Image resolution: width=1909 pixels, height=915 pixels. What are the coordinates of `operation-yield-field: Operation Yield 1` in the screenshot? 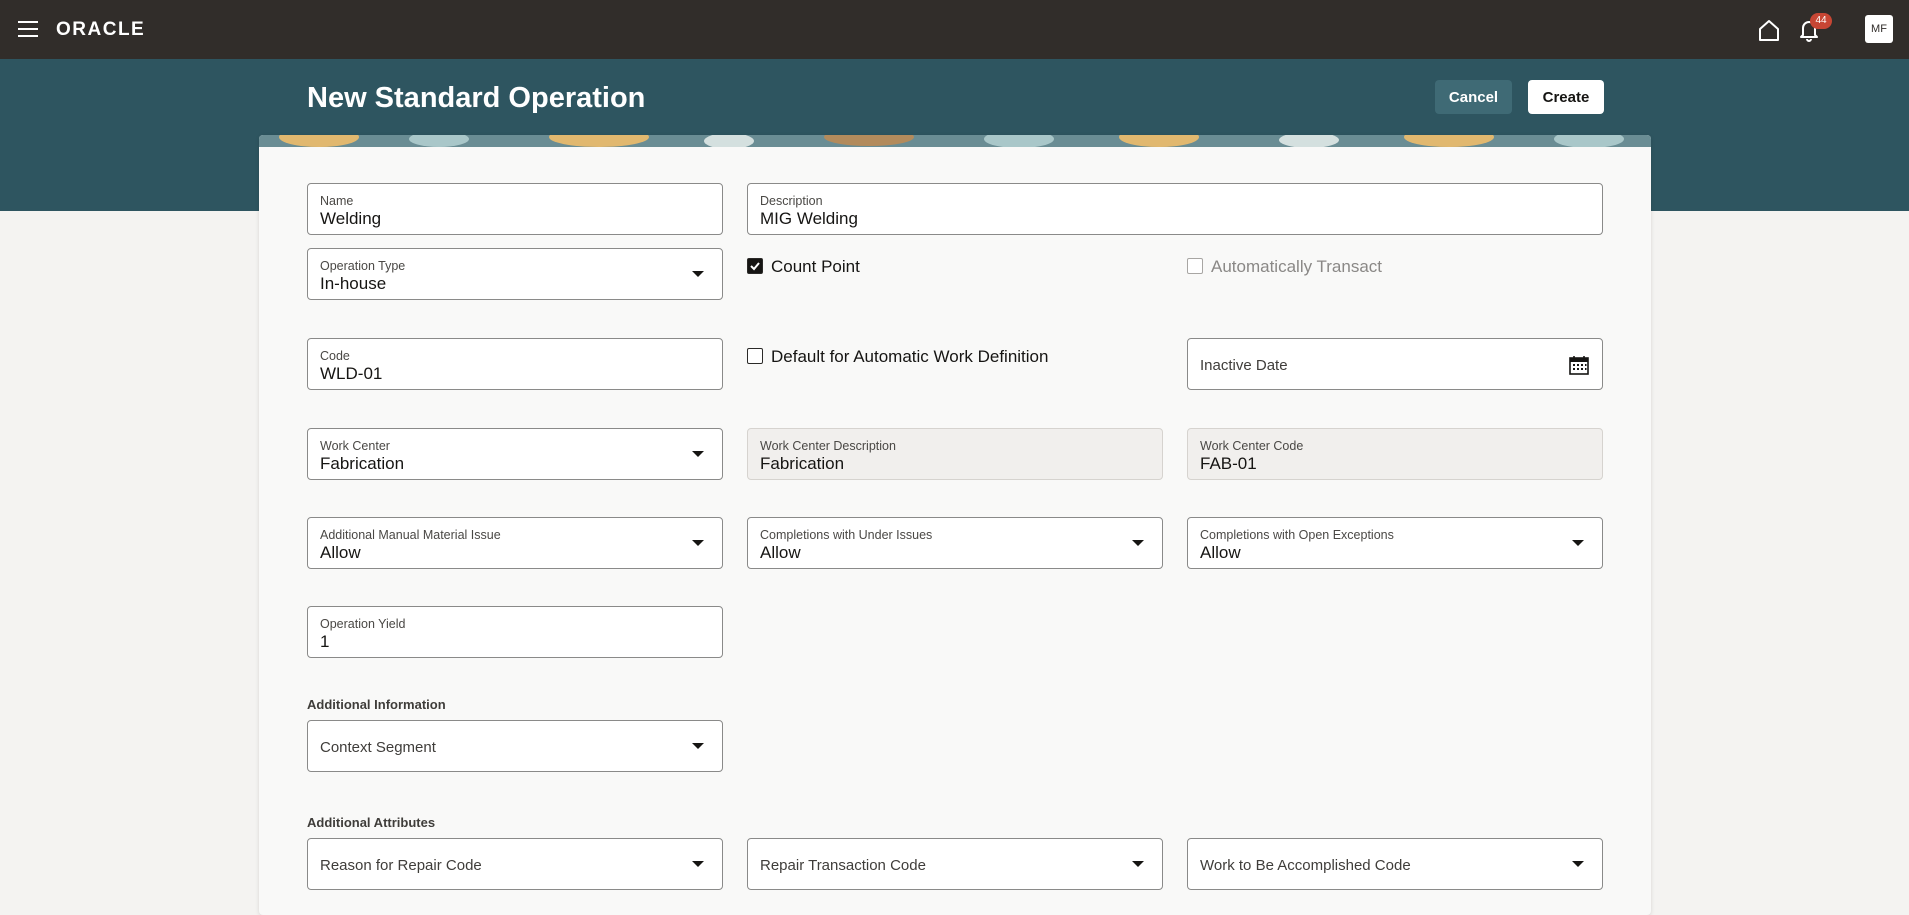 It's located at (515, 632).